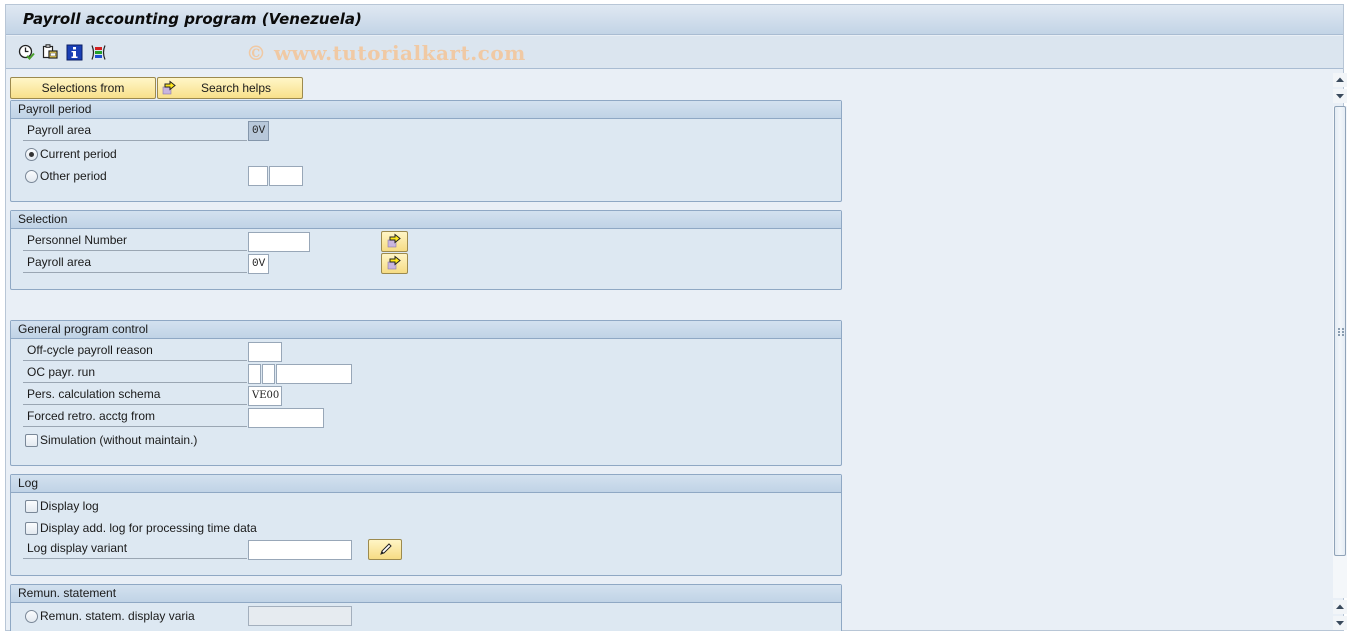  Describe the element at coordinates (50, 52) in the screenshot. I see `copy-variant-icon` at that location.